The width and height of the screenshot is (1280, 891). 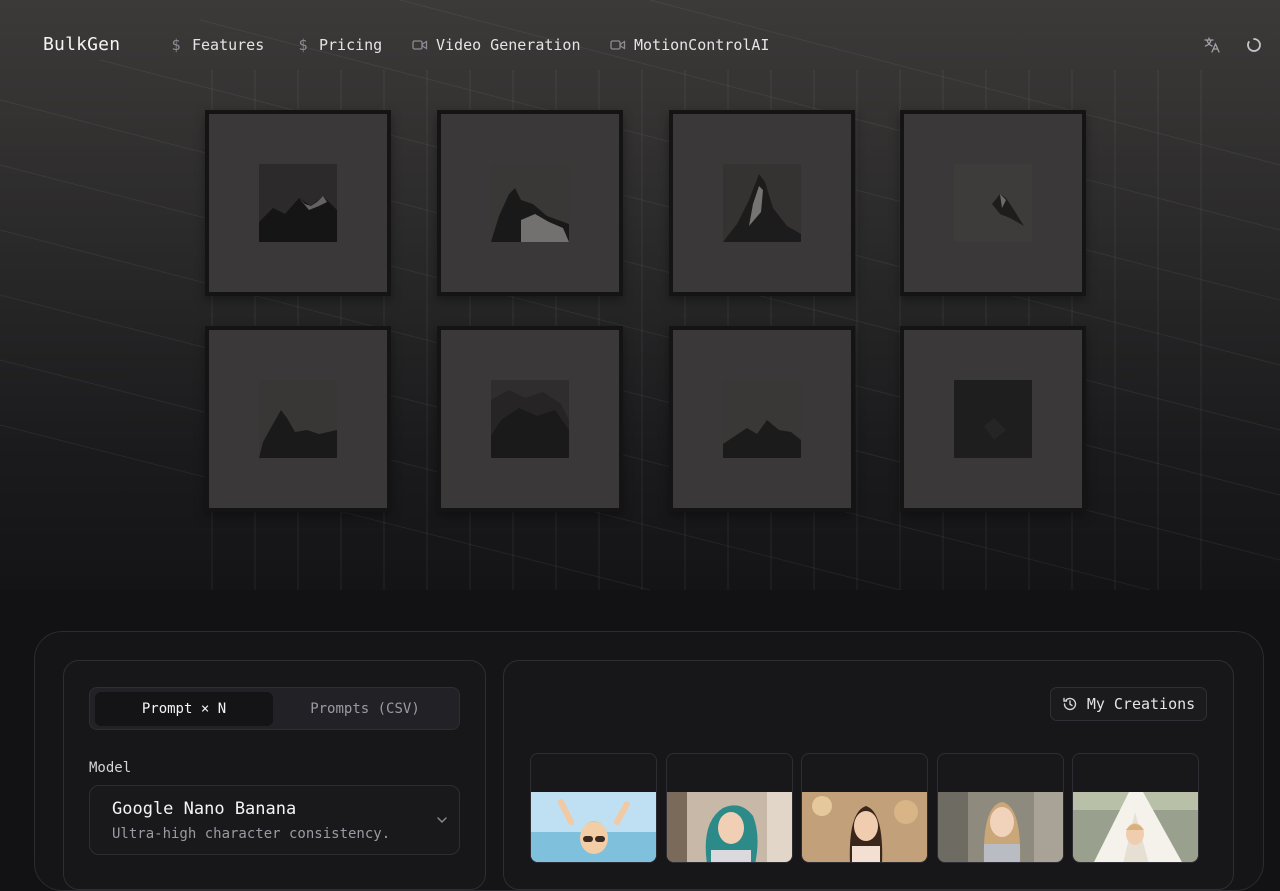 I want to click on nav-item-video-generation: Video Generation, so click(x=496, y=45).